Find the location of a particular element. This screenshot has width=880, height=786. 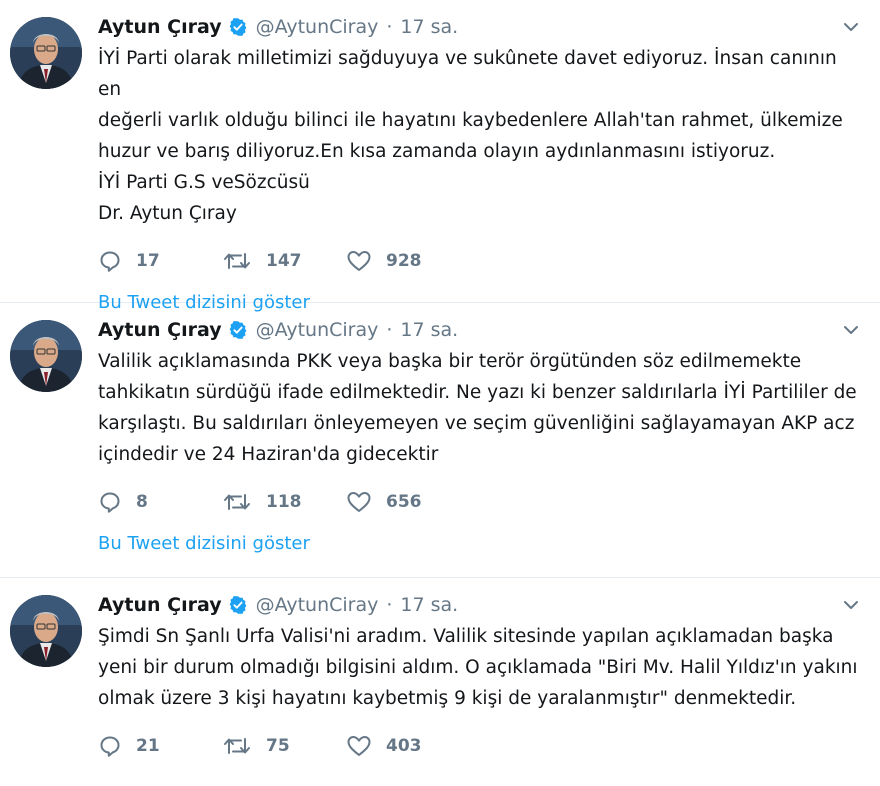

retweet-count: 75 is located at coordinates (278, 746).